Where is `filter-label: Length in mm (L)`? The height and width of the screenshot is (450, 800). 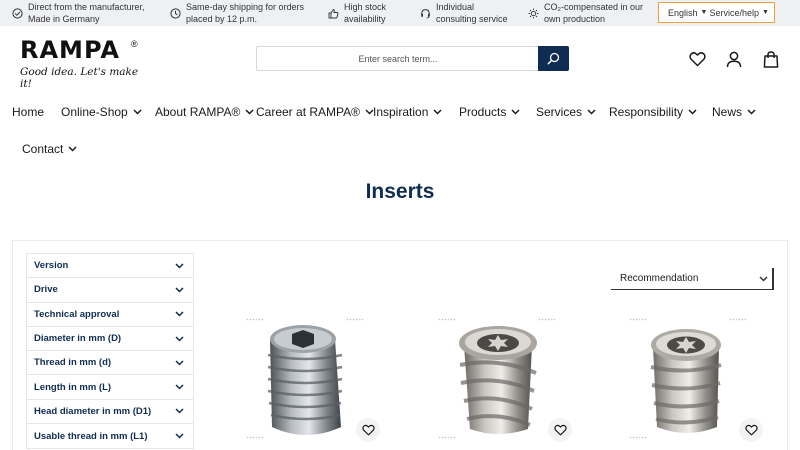 filter-label: Length in mm (L) is located at coordinates (73, 387).